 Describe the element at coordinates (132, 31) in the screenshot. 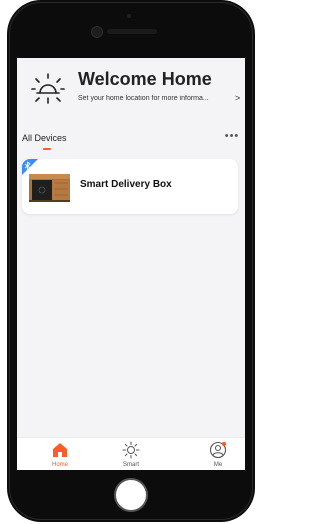

I see `earpiece-speaker` at that location.